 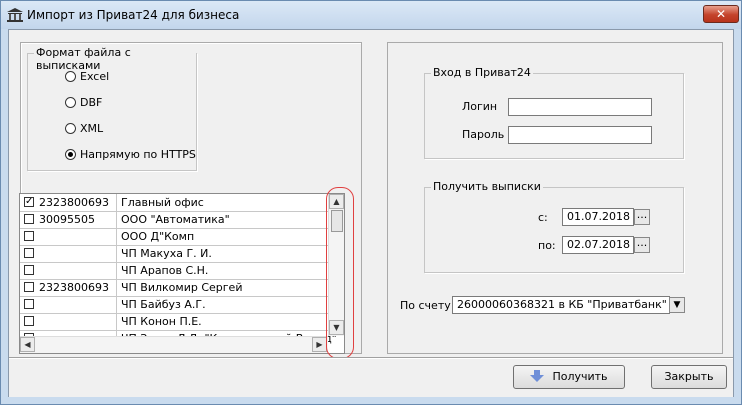 I want to click on radio-xml: XML, so click(x=84, y=128).